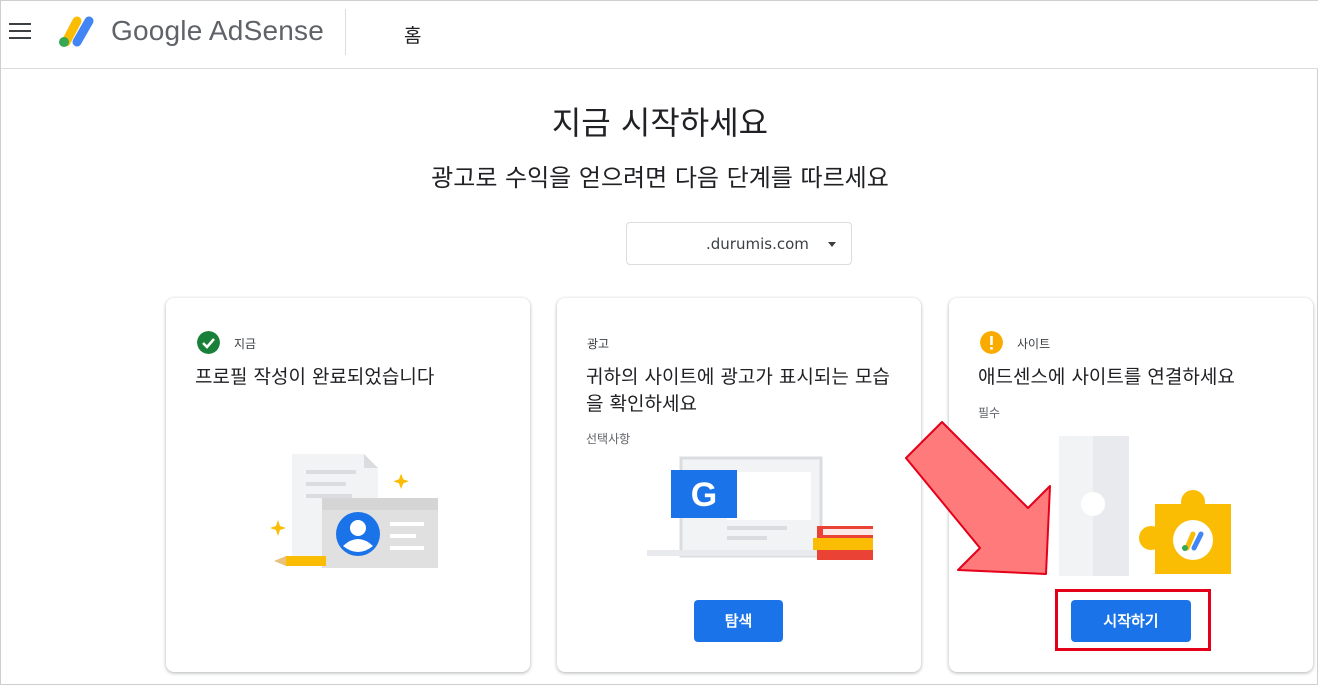 The width and height of the screenshot is (1320, 687). Describe the element at coordinates (659, 35) in the screenshot. I see `top-app-bar: Google AdSense 홈` at that location.